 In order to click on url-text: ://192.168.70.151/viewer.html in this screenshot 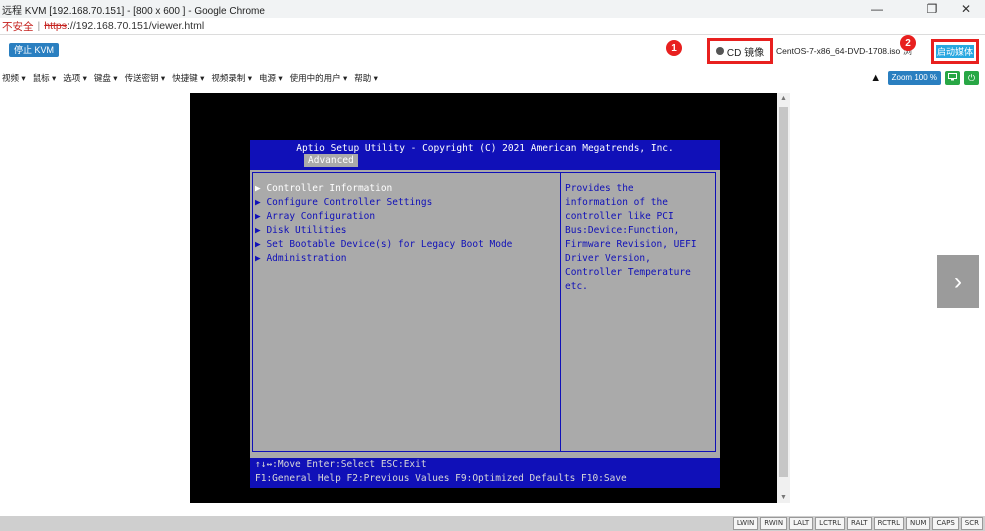, I will do `click(136, 26)`.